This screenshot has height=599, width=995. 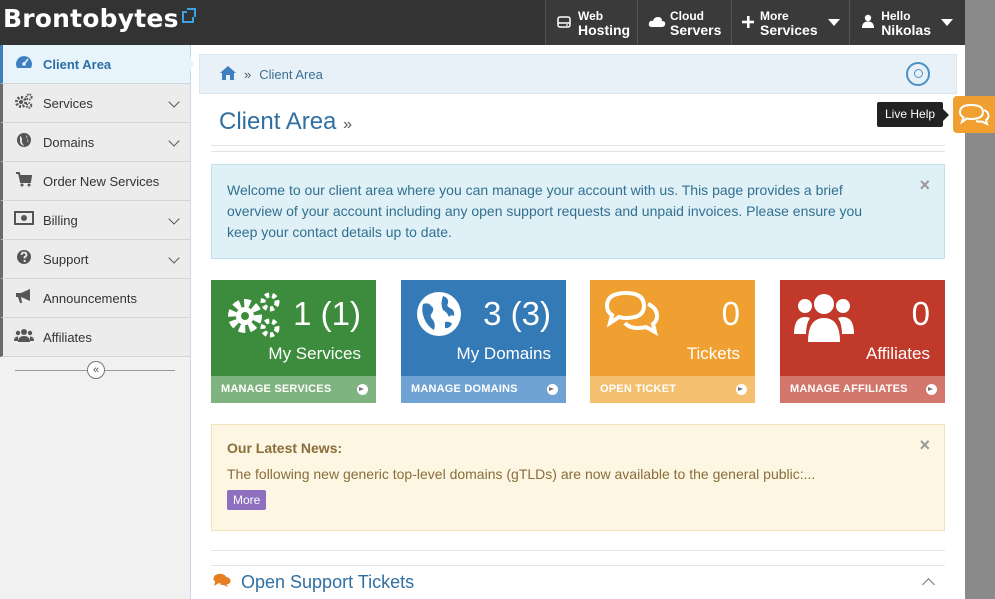 What do you see at coordinates (91, 18) in the screenshot?
I see `brand-name: Brontobytes` at bounding box center [91, 18].